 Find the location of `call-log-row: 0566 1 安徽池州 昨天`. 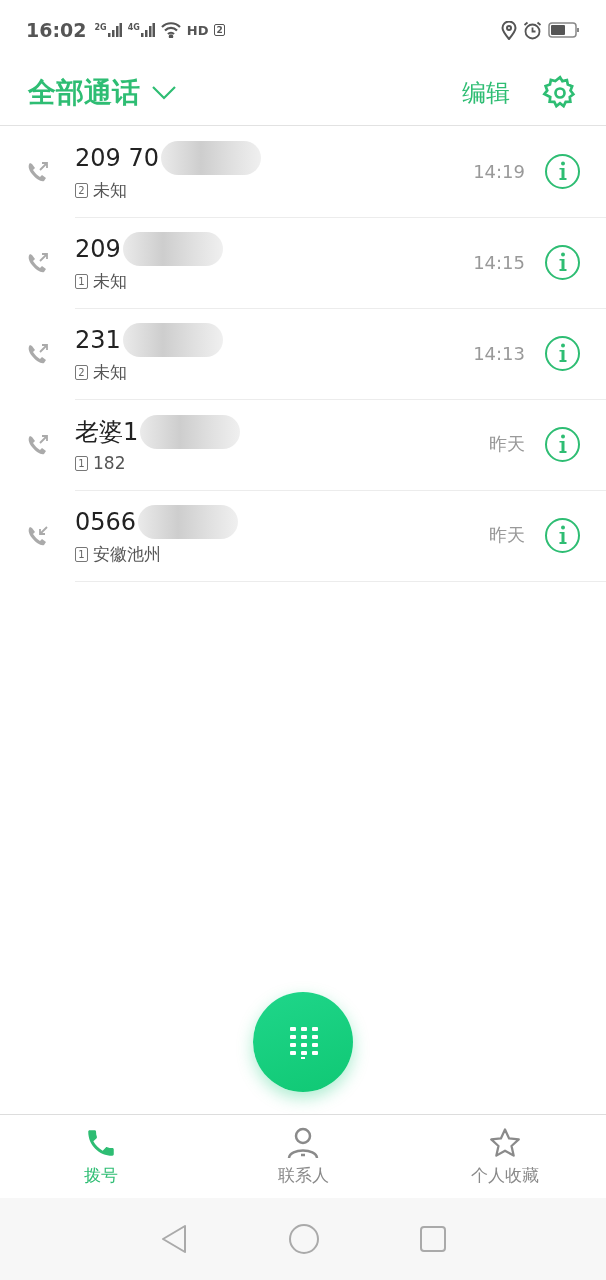

call-log-row: 0566 1 安徽池州 昨天 is located at coordinates (303, 535).